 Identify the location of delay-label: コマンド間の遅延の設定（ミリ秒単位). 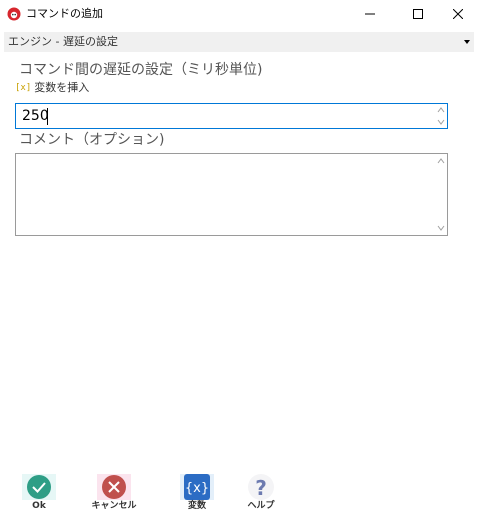
(141, 70).